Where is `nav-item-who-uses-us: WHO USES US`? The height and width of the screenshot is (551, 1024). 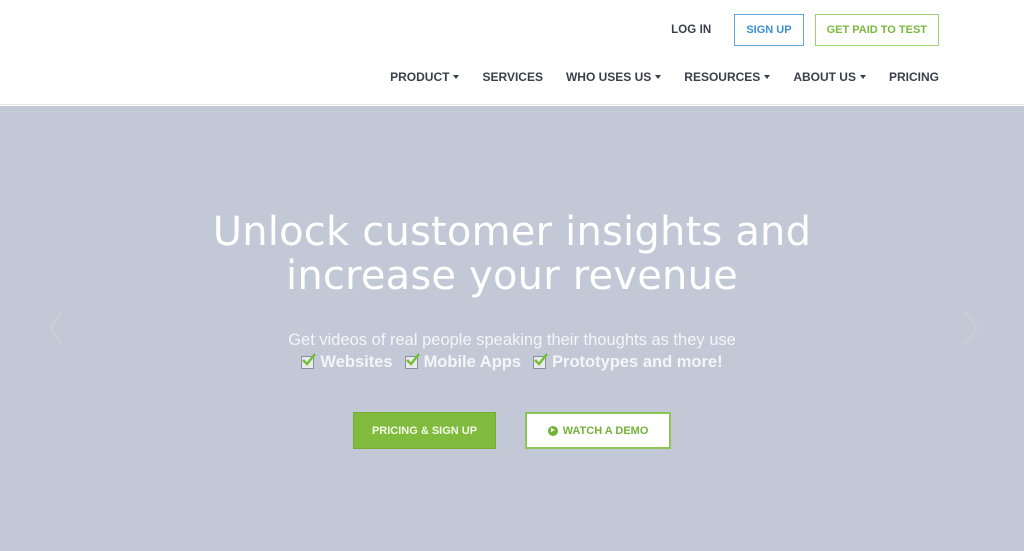
nav-item-who-uses-us: WHO USES US is located at coordinates (613, 77).